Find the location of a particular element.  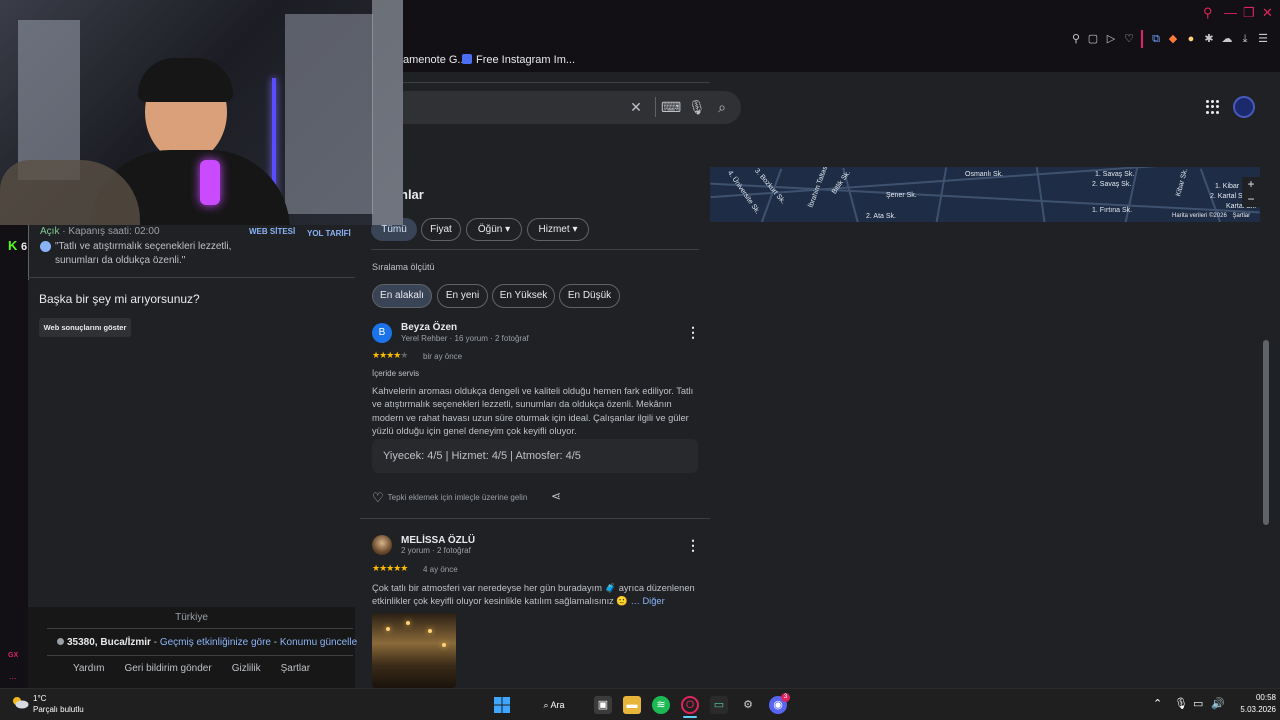

map-label: Kibar Sk. is located at coordinates (1182, 182).